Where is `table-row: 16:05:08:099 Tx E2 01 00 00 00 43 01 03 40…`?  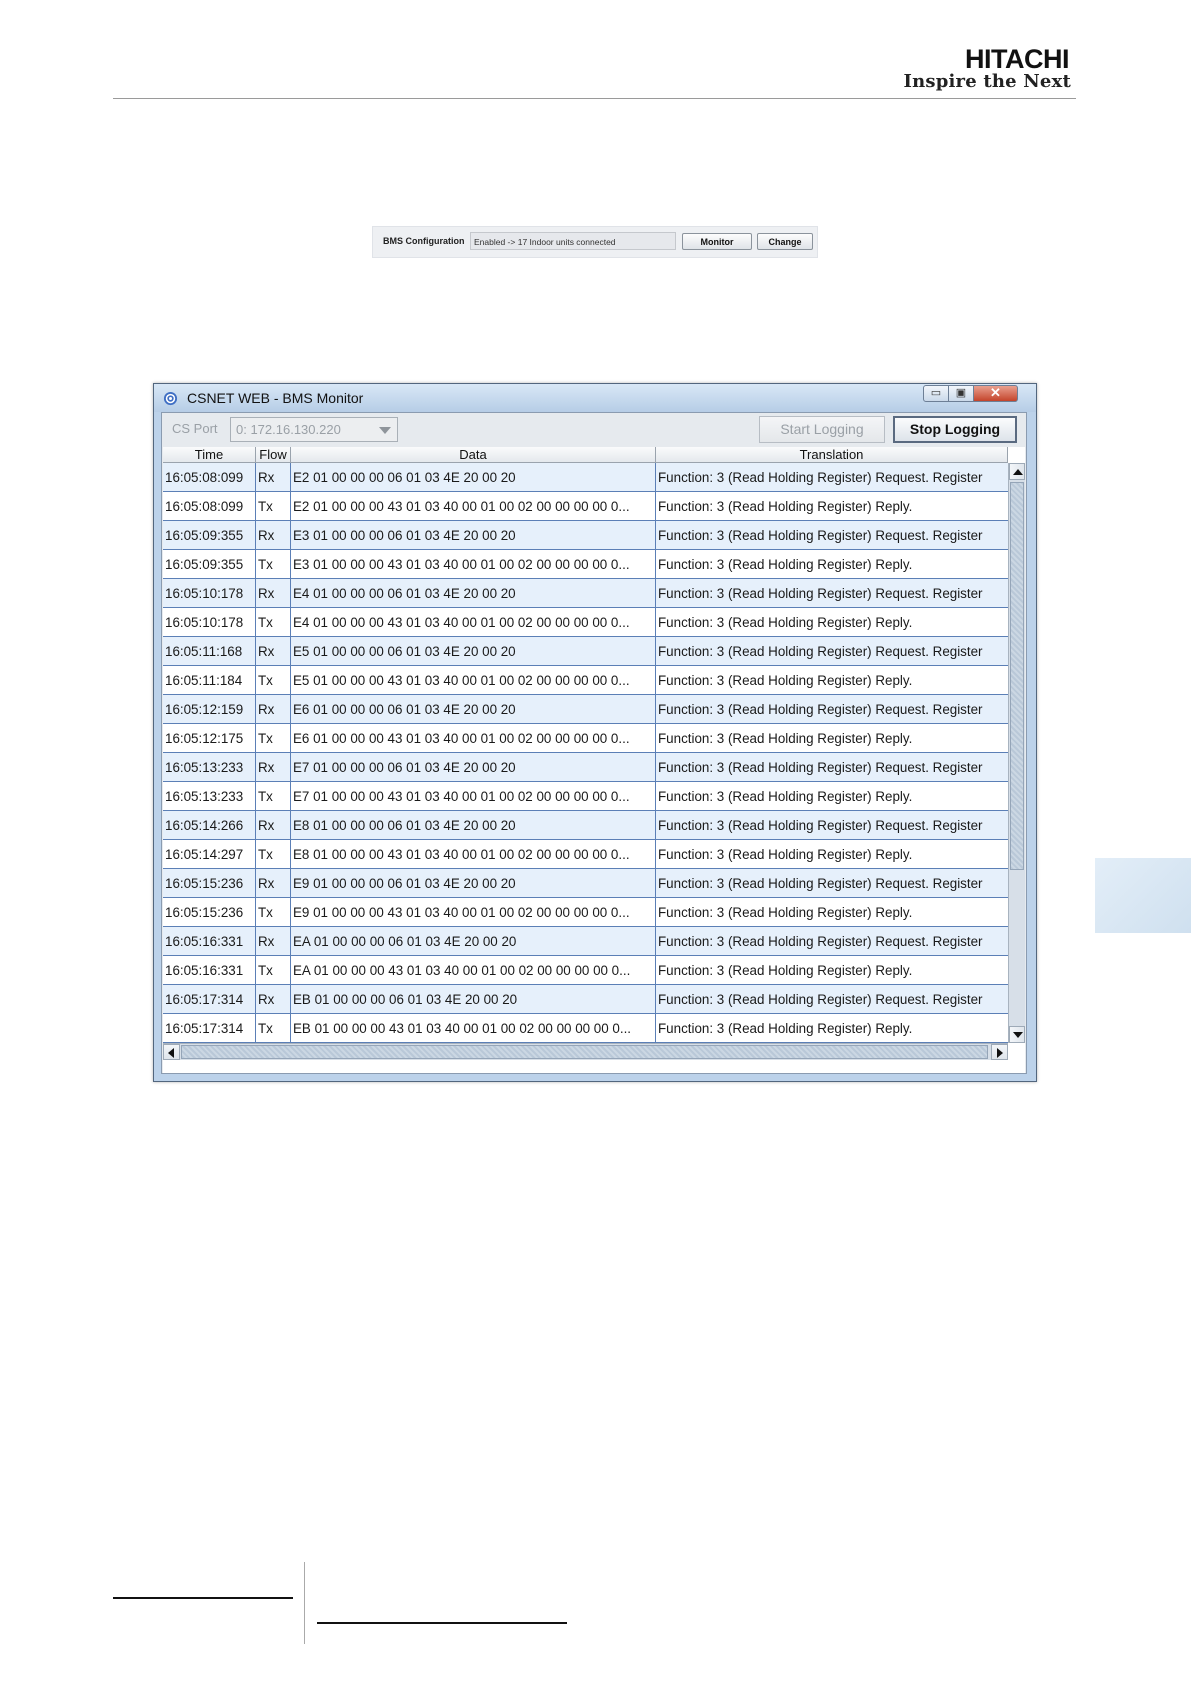 table-row: 16:05:08:099 Tx E2 01 00 00 00 43 01 03 40… is located at coordinates (585, 506).